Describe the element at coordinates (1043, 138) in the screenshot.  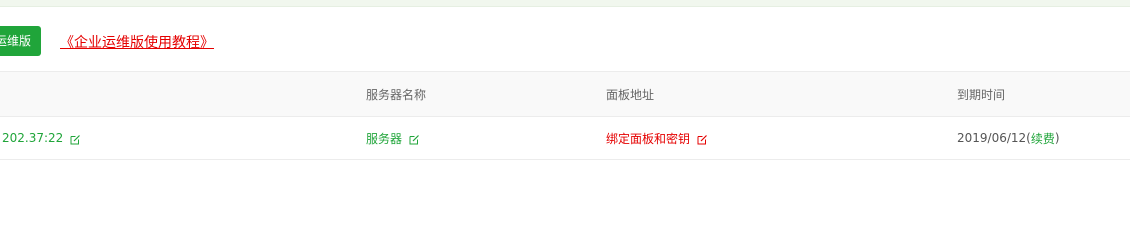
I see `renew-link: 续费` at that location.